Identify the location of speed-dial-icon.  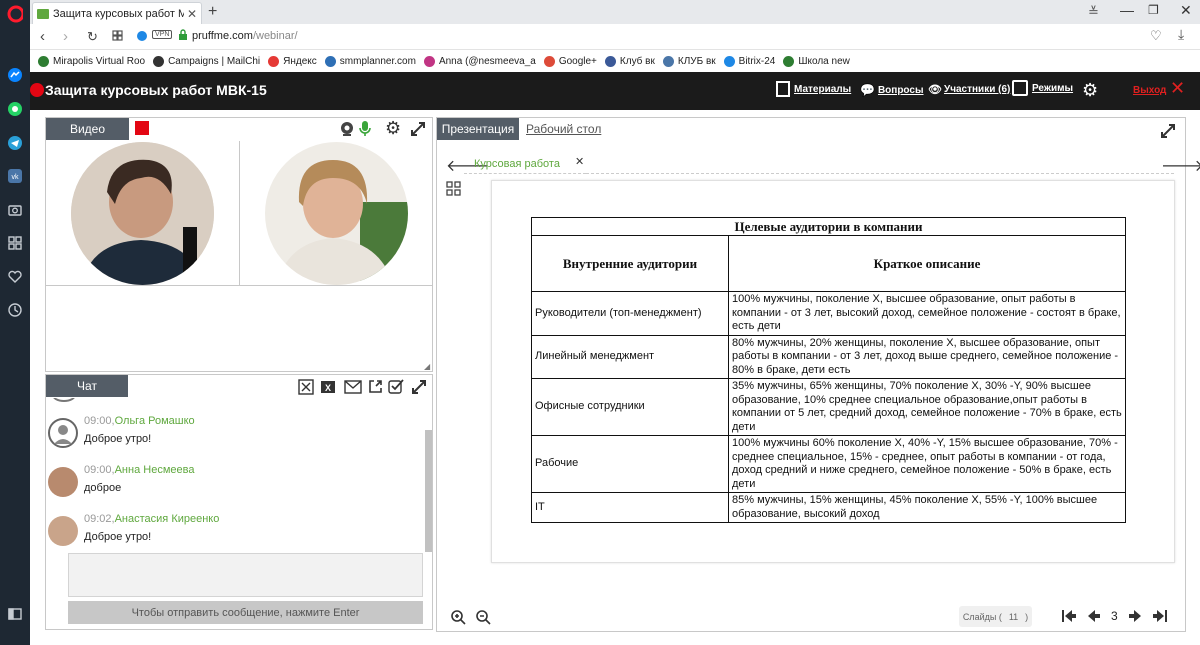
(15, 243).